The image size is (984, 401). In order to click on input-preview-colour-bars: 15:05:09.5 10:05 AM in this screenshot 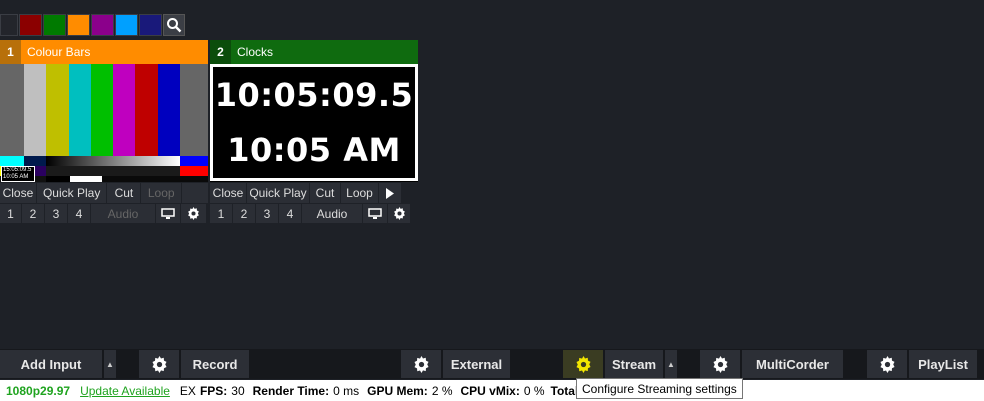, I will do `click(104, 123)`.